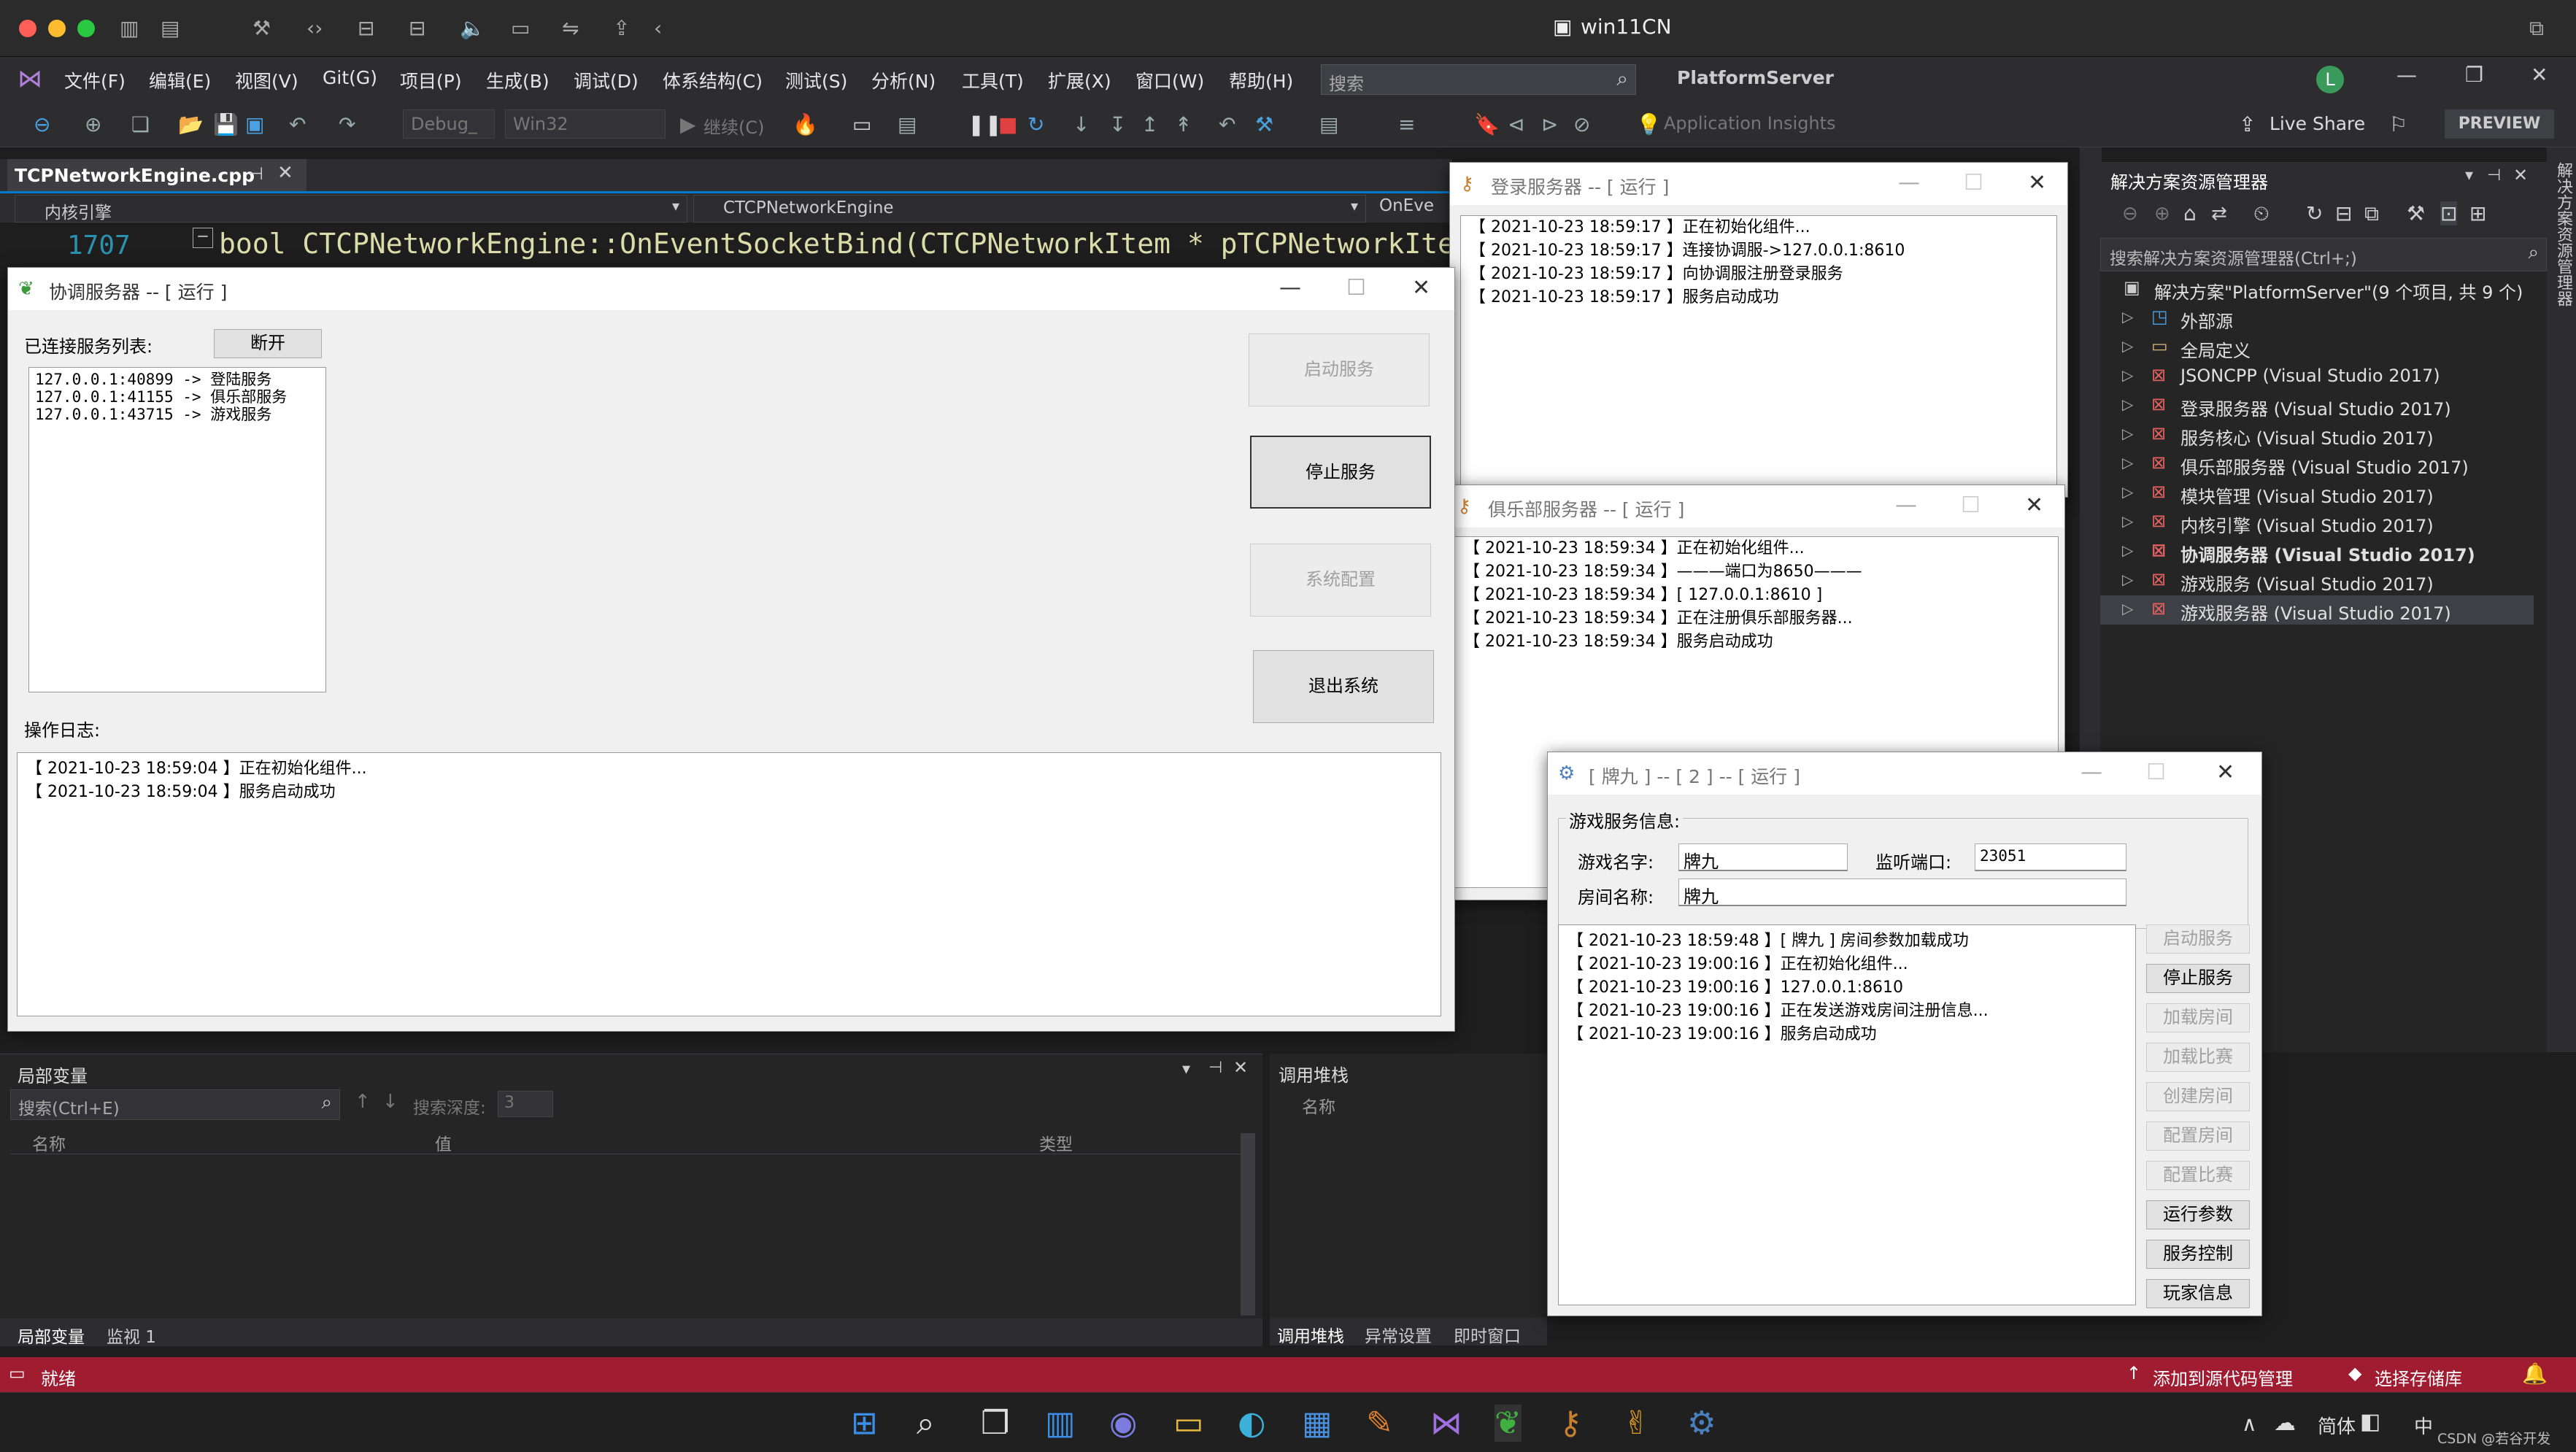  Describe the element at coordinates (2474, 75) in the screenshot. I see `restore-icon: ❐` at that location.